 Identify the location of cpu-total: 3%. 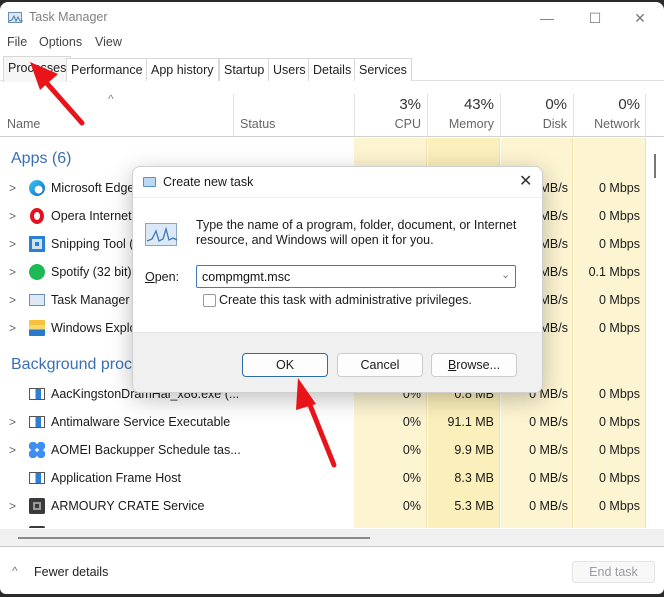
(410, 104).